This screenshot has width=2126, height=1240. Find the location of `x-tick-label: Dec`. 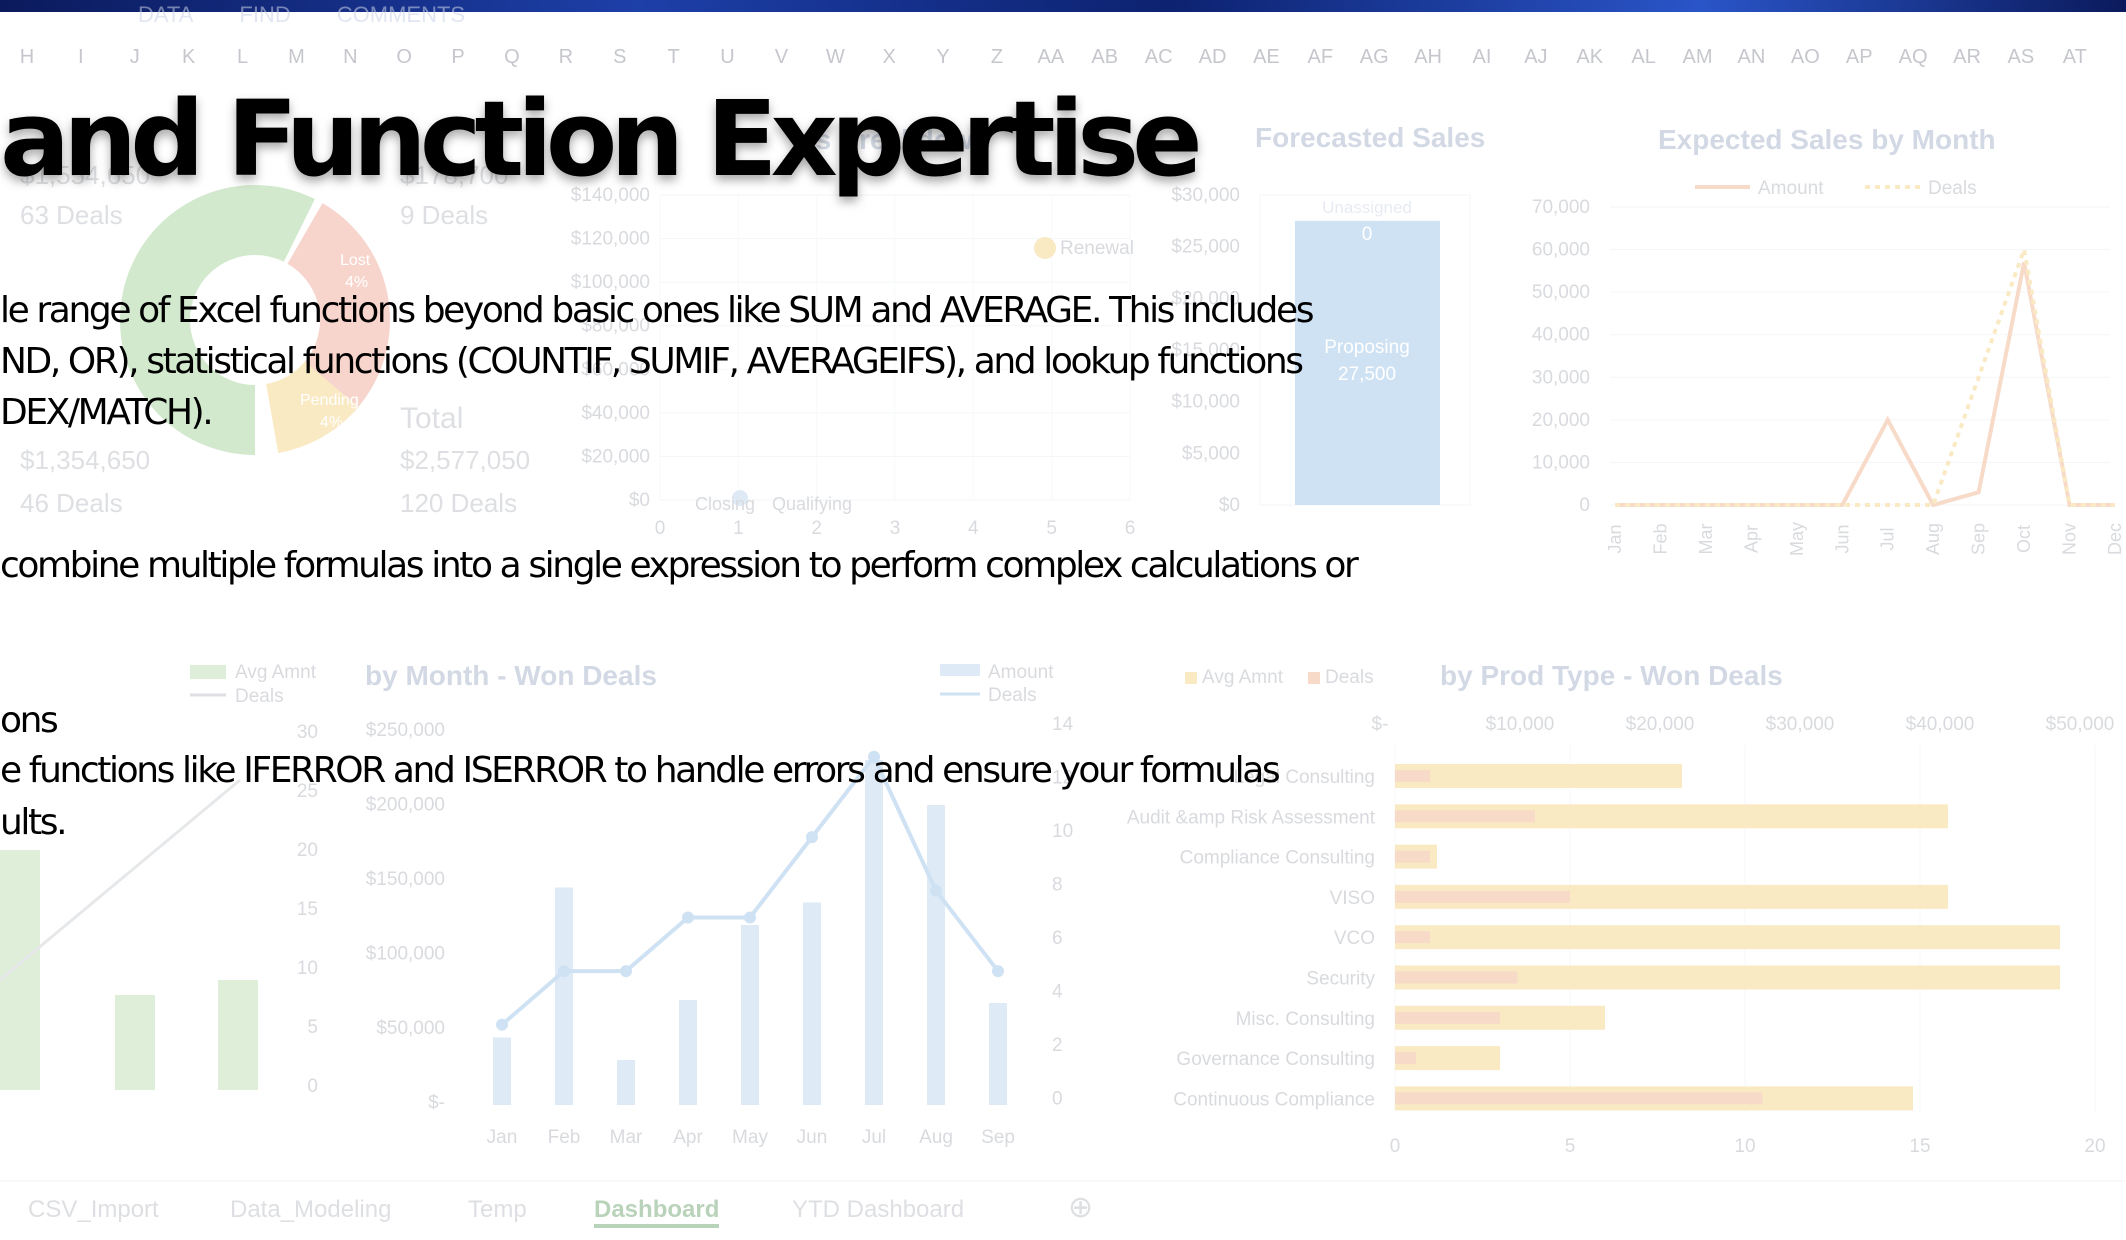

x-tick-label: Dec is located at coordinates (2115, 539).